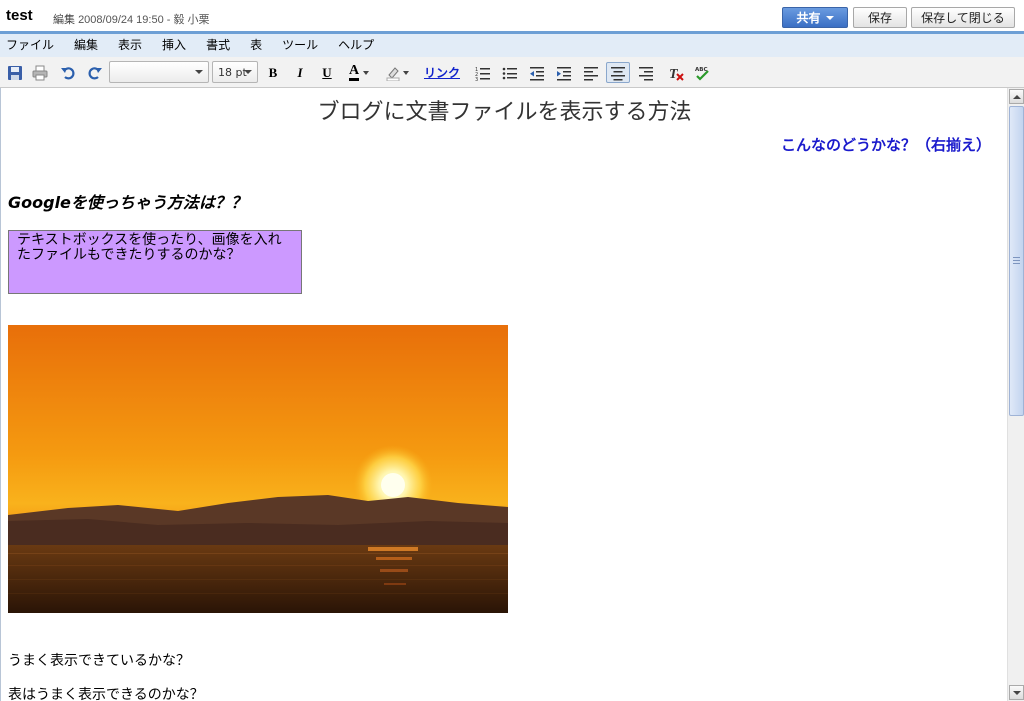 The width and height of the screenshot is (1024, 701). What do you see at coordinates (218, 45) in the screenshot?
I see `menu-format: 書式` at bounding box center [218, 45].